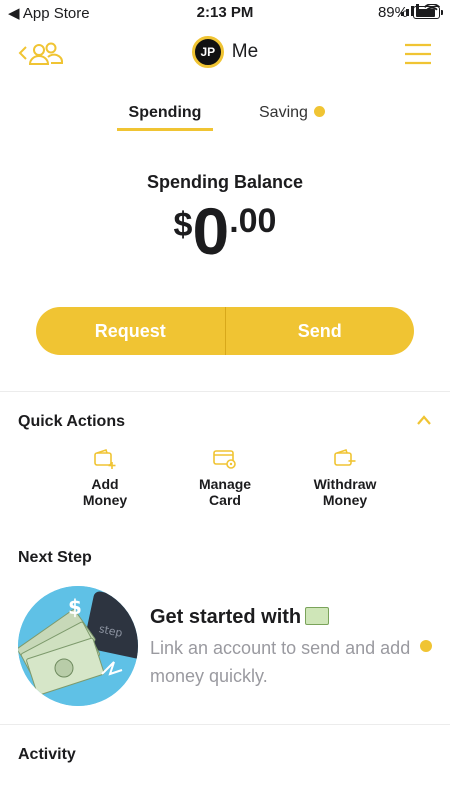  I want to click on add-money-label-2: Money, so click(105, 500).